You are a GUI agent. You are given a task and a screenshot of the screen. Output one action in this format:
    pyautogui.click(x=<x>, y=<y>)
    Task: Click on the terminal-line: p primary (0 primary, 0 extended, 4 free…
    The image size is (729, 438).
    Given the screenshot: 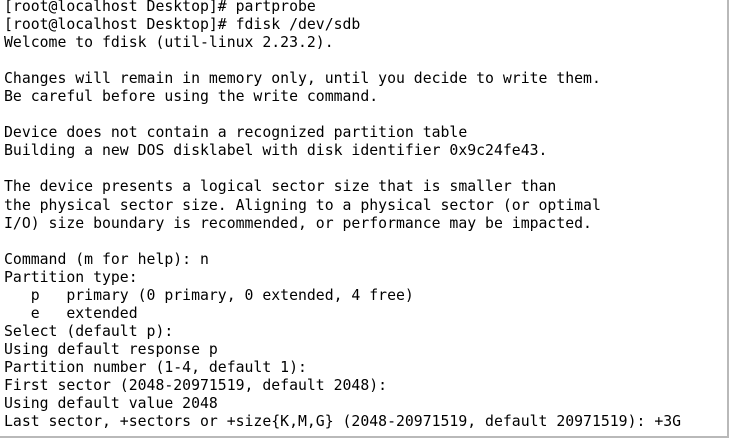 What is the action you would take?
    pyautogui.click(x=209, y=295)
    